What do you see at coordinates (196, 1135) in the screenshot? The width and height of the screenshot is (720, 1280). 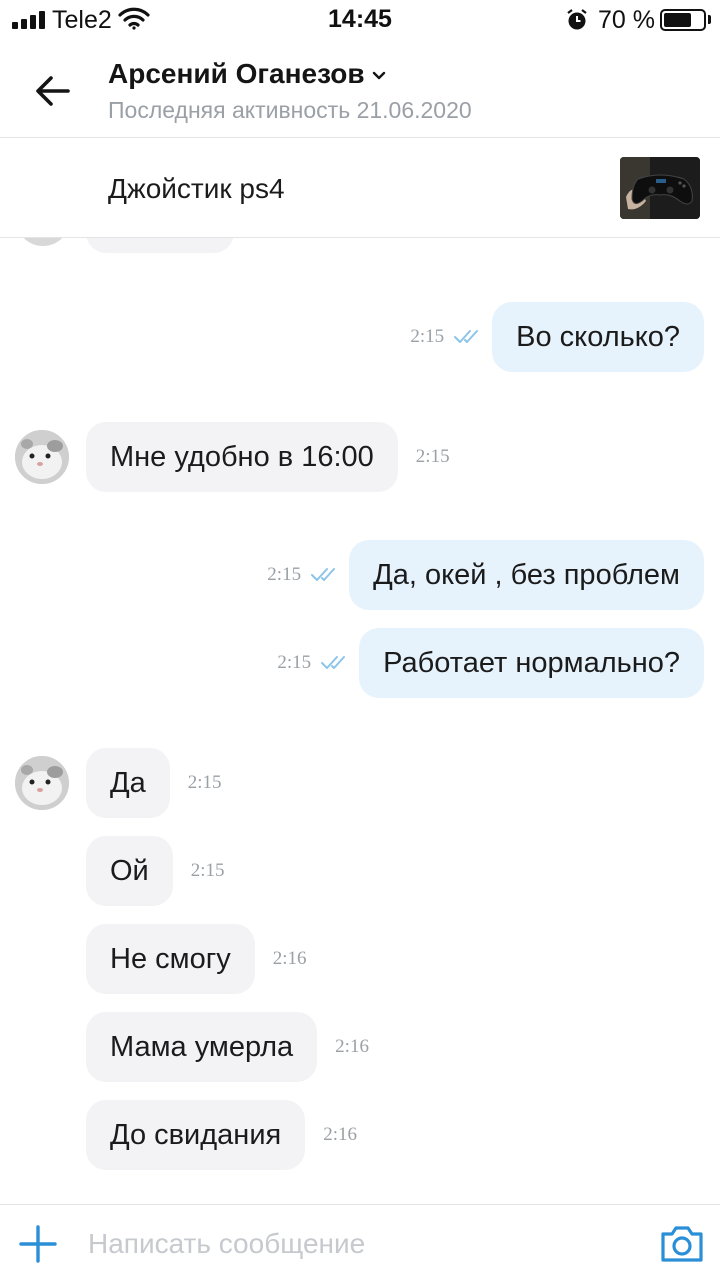 I see `message-bubble: До свидания` at bounding box center [196, 1135].